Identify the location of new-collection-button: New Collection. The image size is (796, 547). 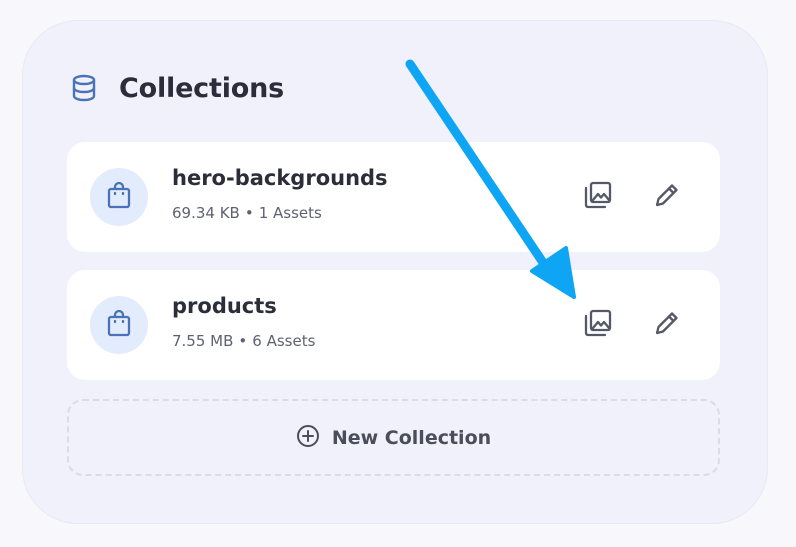
(393, 437).